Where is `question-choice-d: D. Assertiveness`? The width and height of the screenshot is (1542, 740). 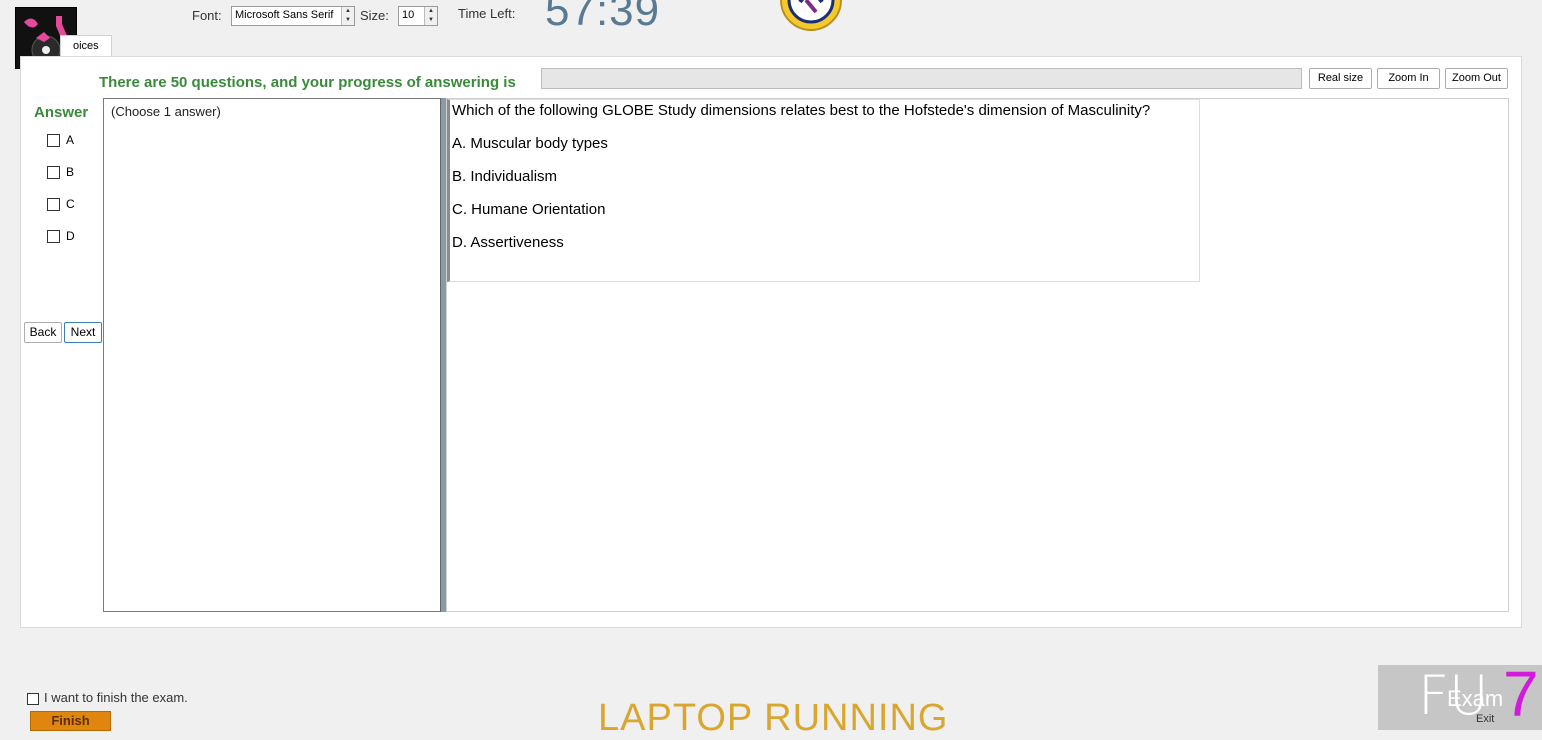 question-choice-d: D. Assertiveness is located at coordinates (508, 242).